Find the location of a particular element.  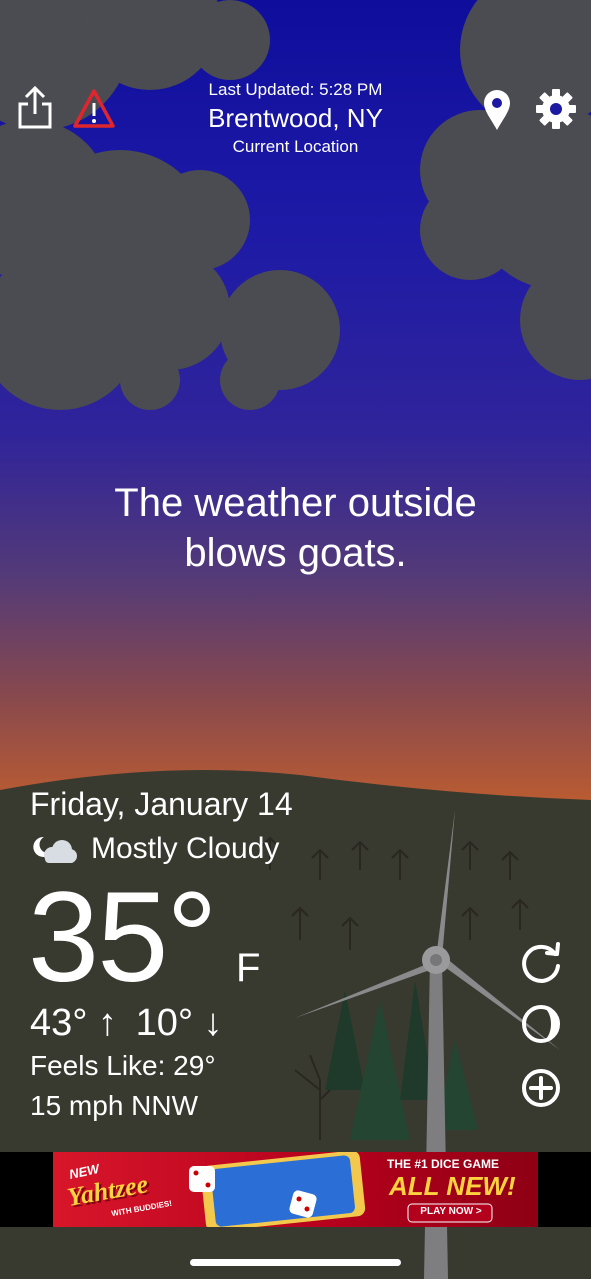

forecast-date: Friday, January 14 is located at coordinates (161, 804).